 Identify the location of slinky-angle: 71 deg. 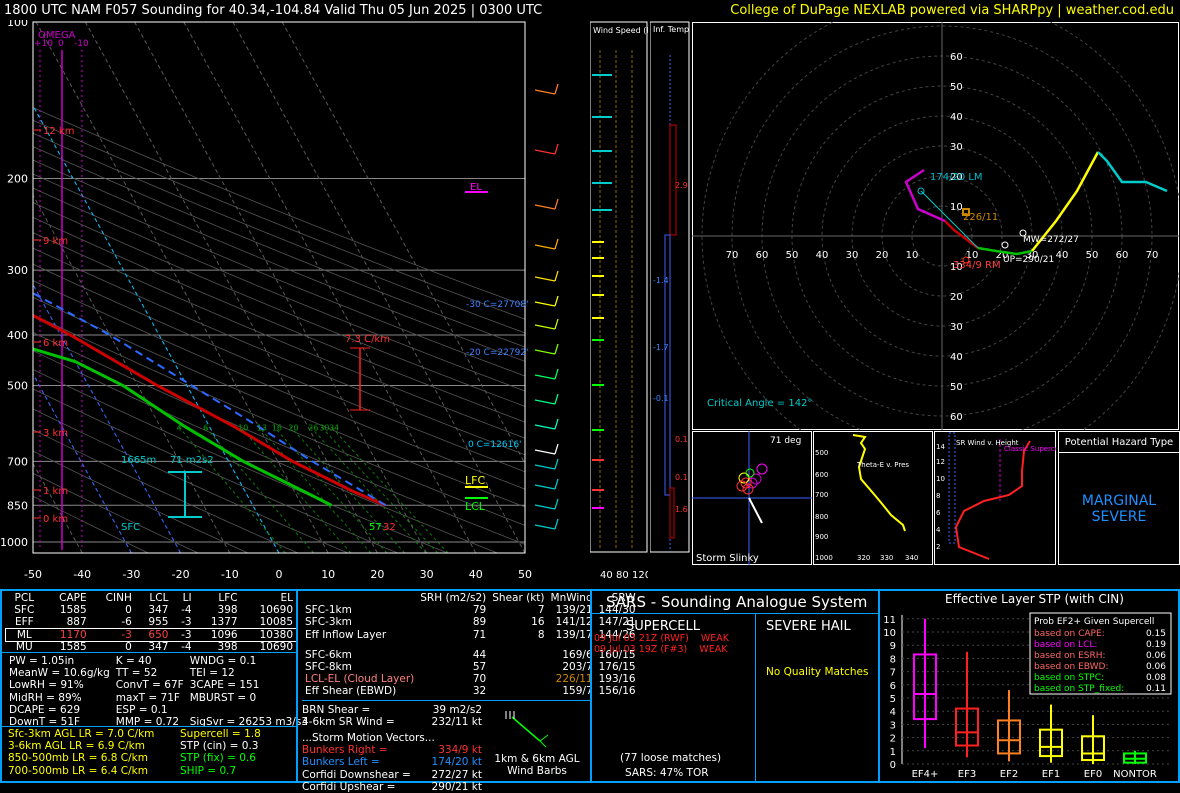
(785, 441).